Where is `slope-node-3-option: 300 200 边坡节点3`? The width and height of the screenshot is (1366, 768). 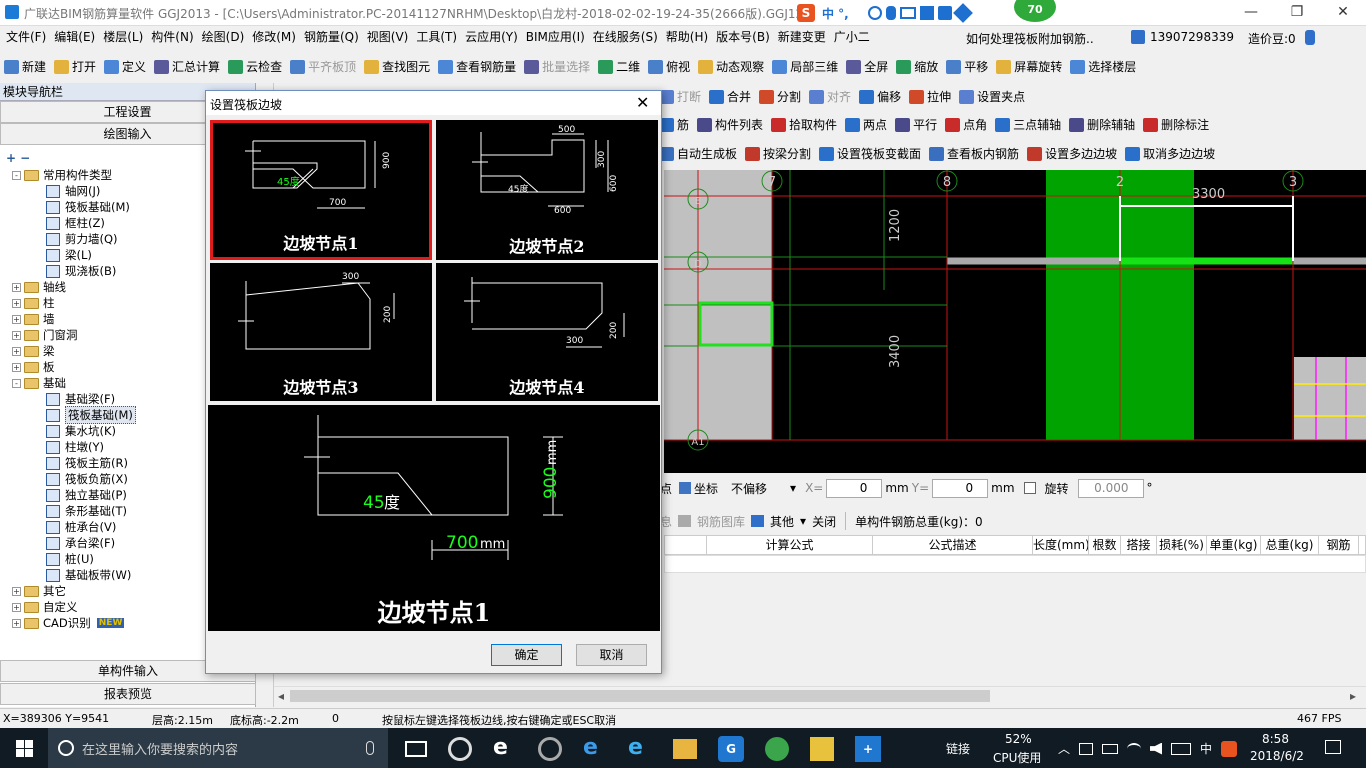
slope-node-3-option: 300 200 边坡节点3 is located at coordinates (321, 332).